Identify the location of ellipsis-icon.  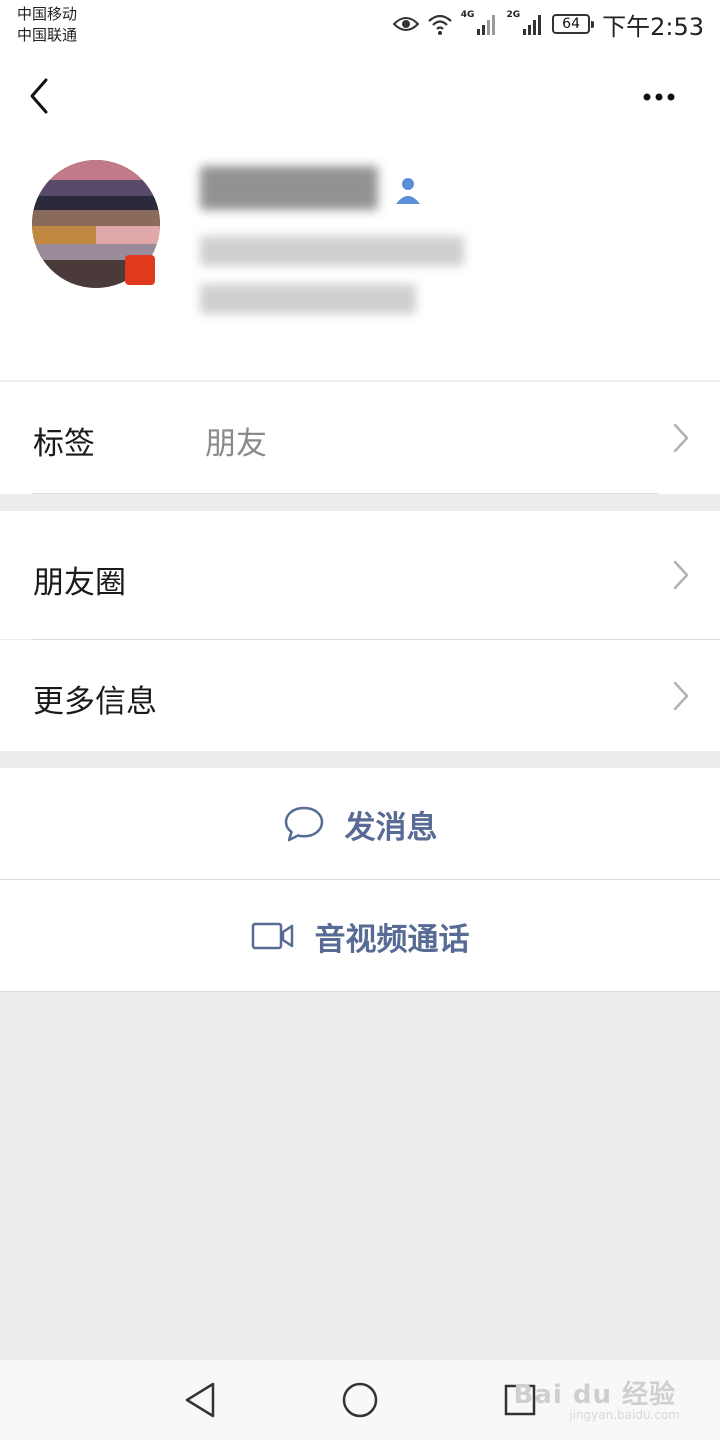
(659, 97).